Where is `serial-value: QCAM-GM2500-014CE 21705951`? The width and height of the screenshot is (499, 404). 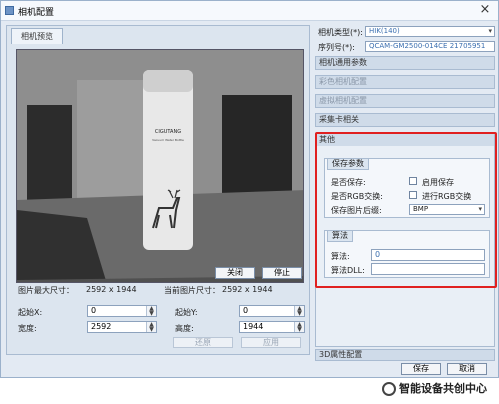 serial-value: QCAM-GM2500-014CE 21705951 is located at coordinates (427, 46).